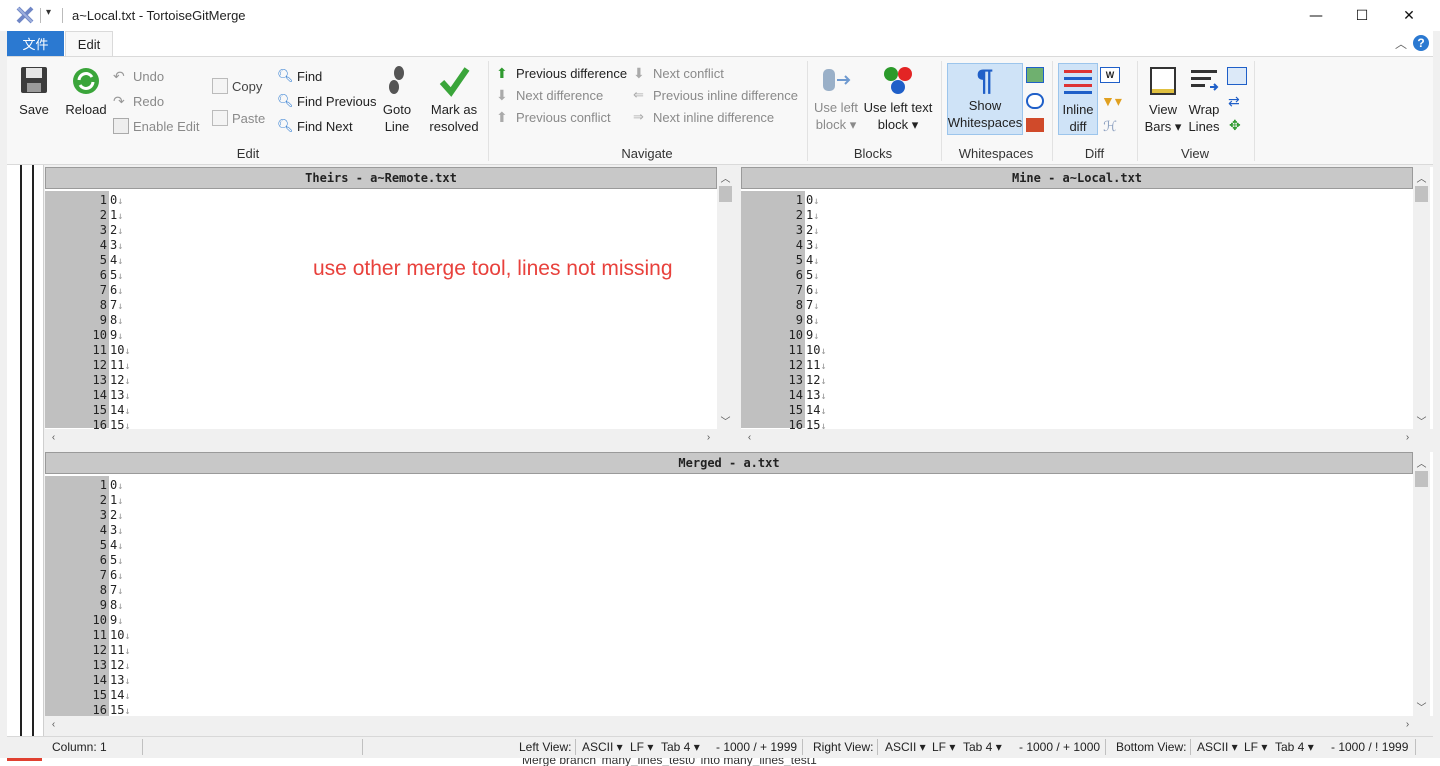 The width and height of the screenshot is (1440, 766). Describe the element at coordinates (89, 43) in the screenshot. I see `tab-edit: Edit` at that location.